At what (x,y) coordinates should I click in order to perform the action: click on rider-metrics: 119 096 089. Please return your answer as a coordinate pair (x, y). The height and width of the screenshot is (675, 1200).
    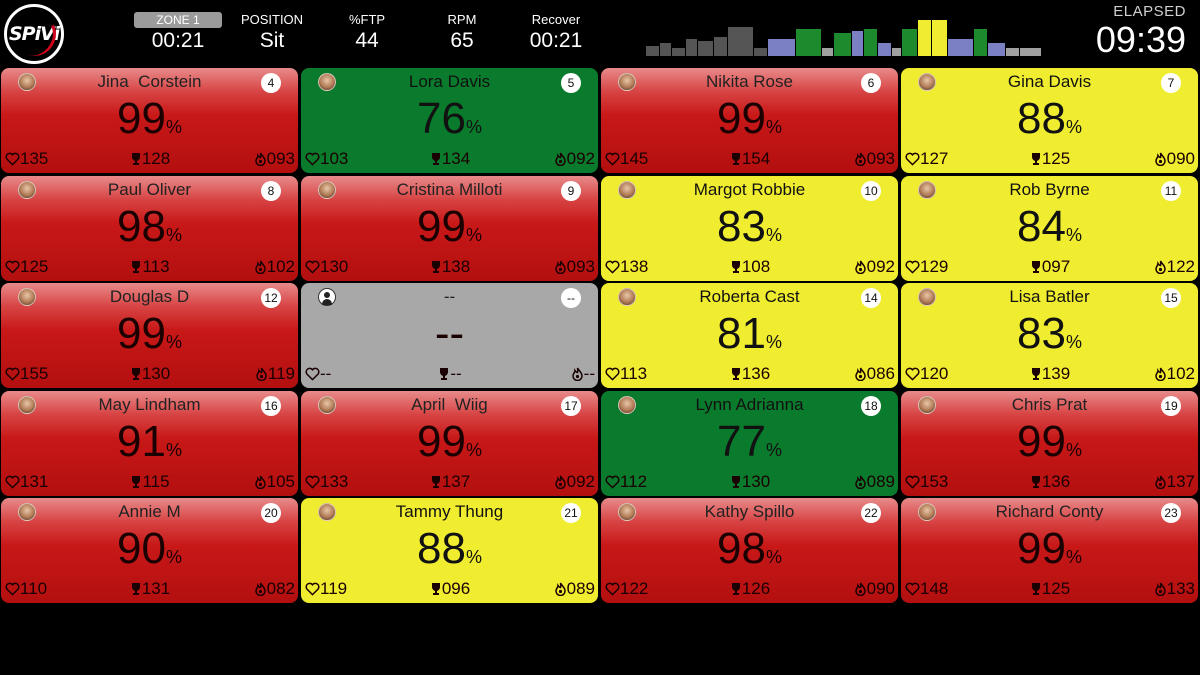
    Looking at the image, I should click on (450, 589).